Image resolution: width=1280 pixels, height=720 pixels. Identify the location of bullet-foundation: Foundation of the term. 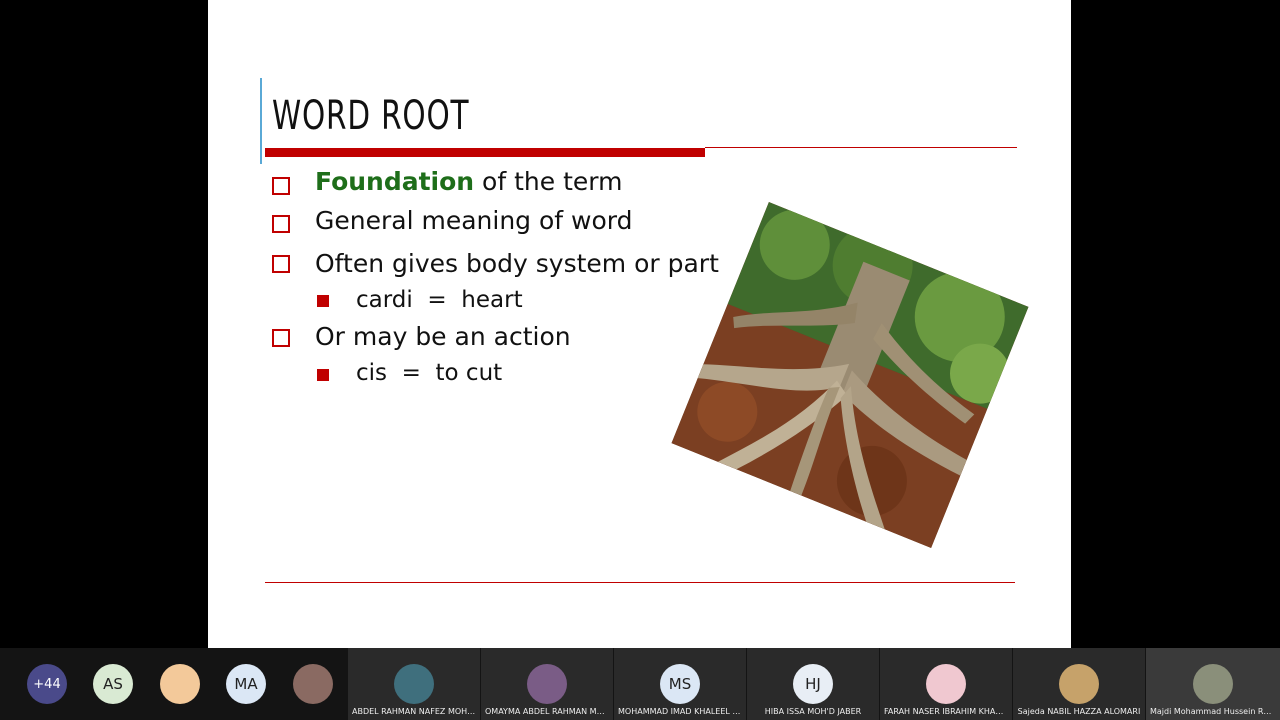
(468, 181).